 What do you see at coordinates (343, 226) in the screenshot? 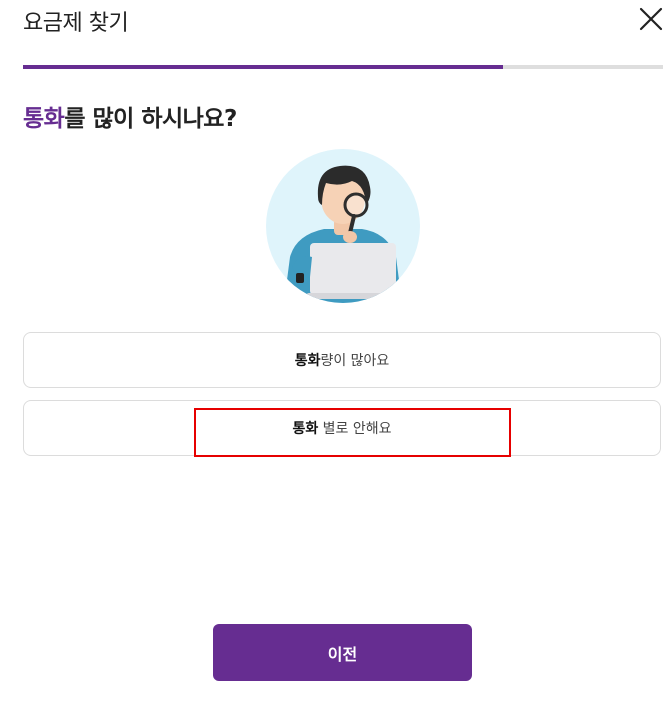
I see `person-with-magnifier-illustration` at bounding box center [343, 226].